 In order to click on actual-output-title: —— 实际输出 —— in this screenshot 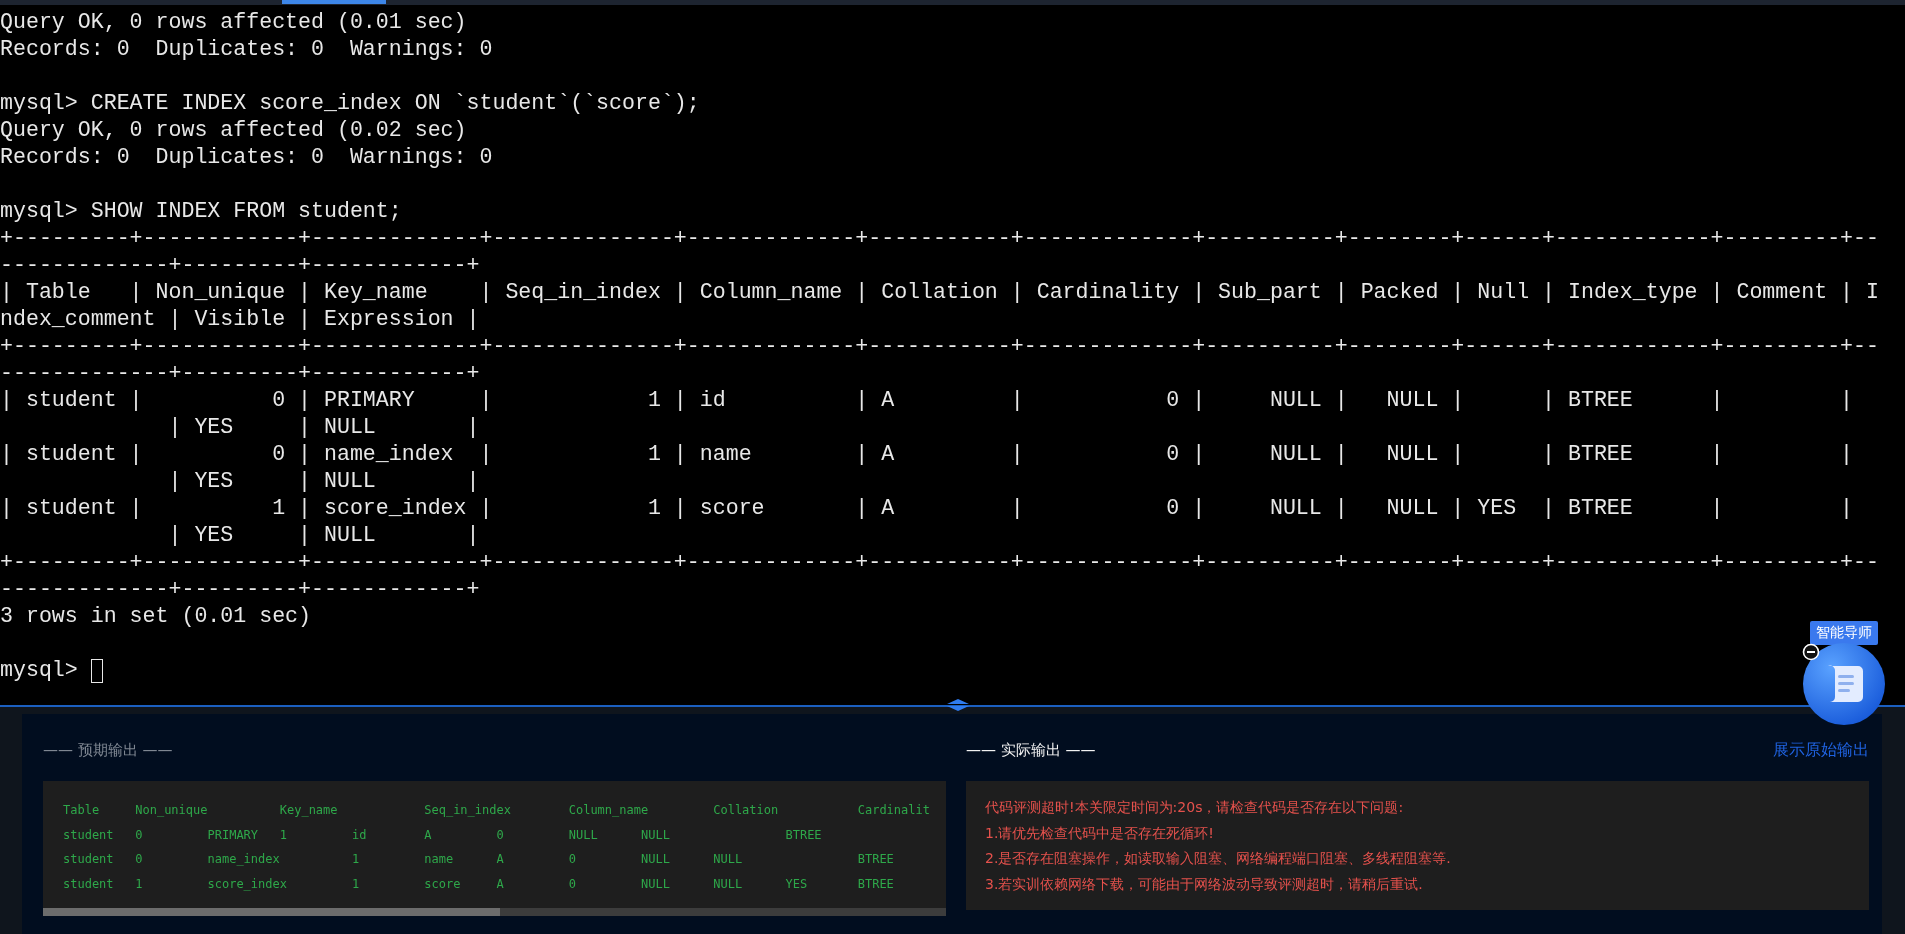, I will do `click(1031, 750)`.